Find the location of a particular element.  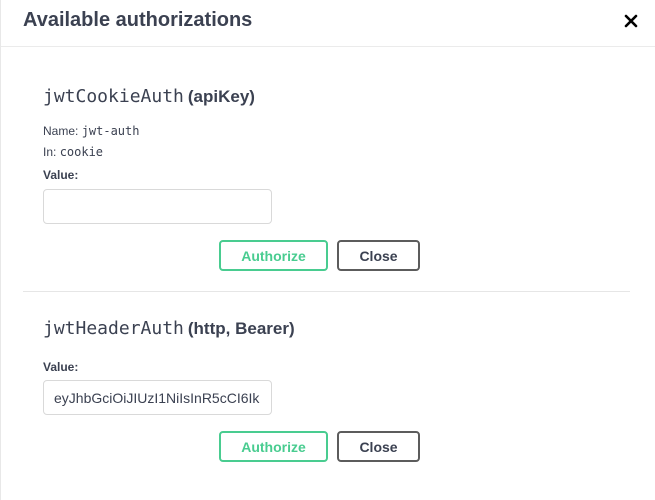

scheme-name: jwtCookieAuth is located at coordinates (113, 96).